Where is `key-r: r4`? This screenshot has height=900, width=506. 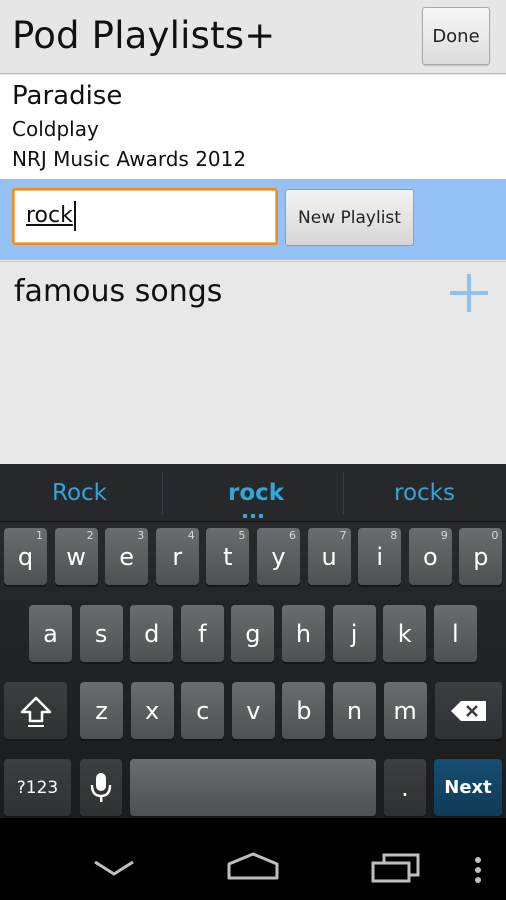 key-r: r4 is located at coordinates (177, 556).